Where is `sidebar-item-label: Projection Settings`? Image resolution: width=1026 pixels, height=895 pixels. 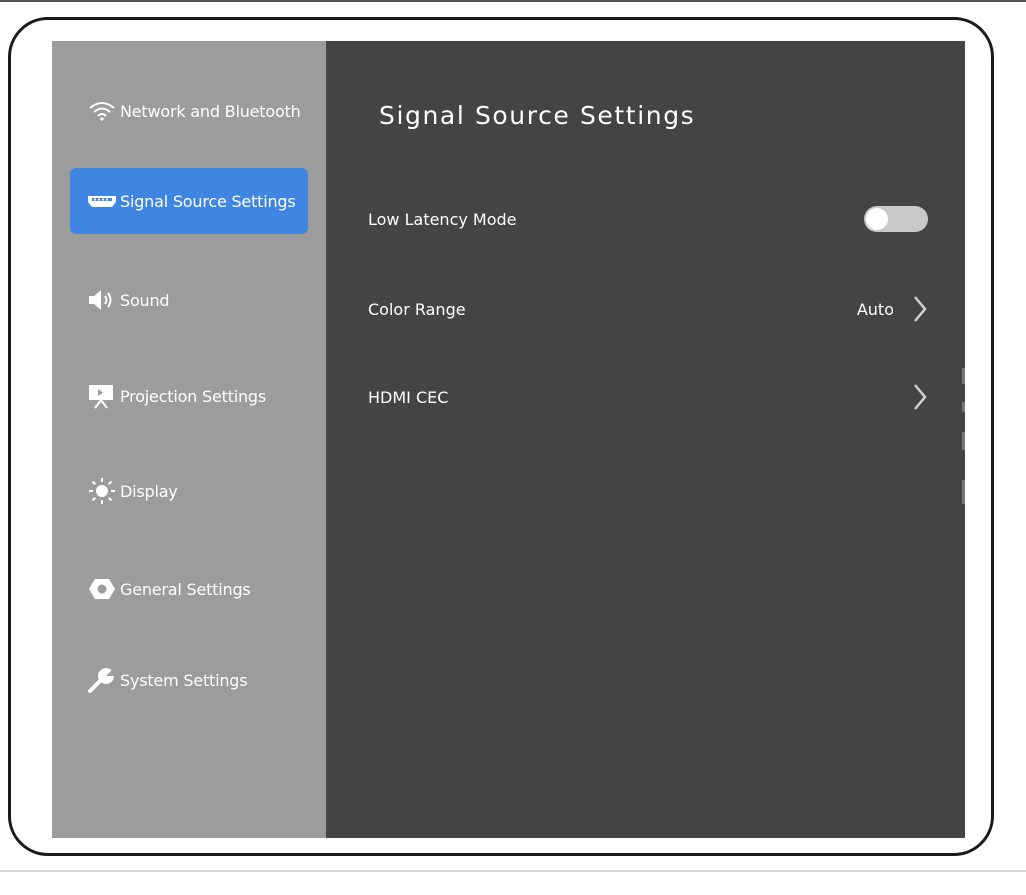 sidebar-item-label: Projection Settings is located at coordinates (193, 396).